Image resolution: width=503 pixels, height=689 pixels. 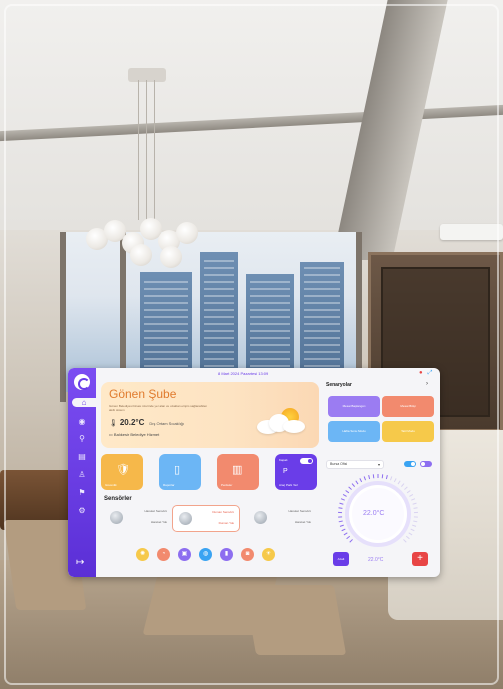 I want to click on document-icon: ▯, so click(x=177, y=470).